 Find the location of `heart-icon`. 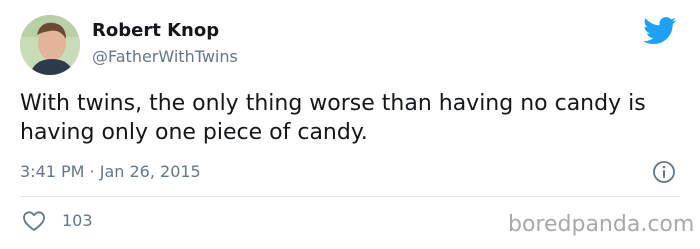

heart-icon is located at coordinates (34, 221).